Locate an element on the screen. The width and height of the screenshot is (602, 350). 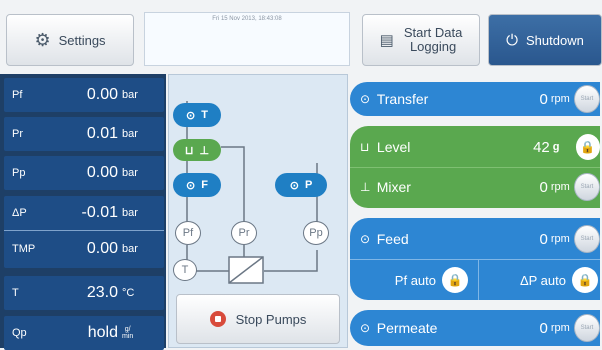
dp-auto-control: ΔP auto 🔒 is located at coordinates (539, 280).